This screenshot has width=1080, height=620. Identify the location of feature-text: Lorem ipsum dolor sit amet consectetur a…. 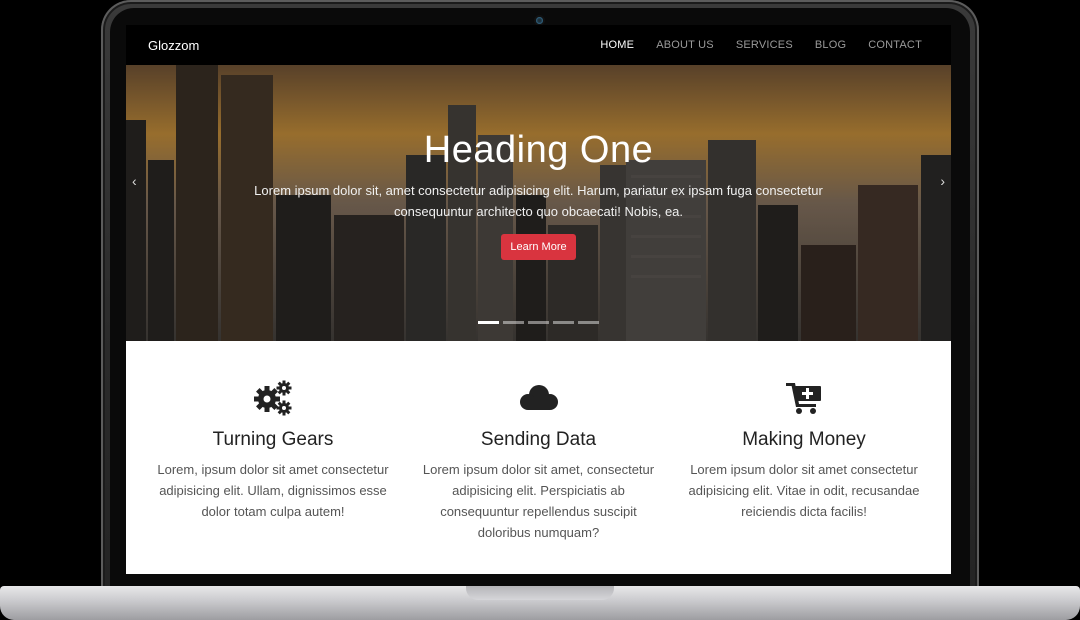
(804, 490).